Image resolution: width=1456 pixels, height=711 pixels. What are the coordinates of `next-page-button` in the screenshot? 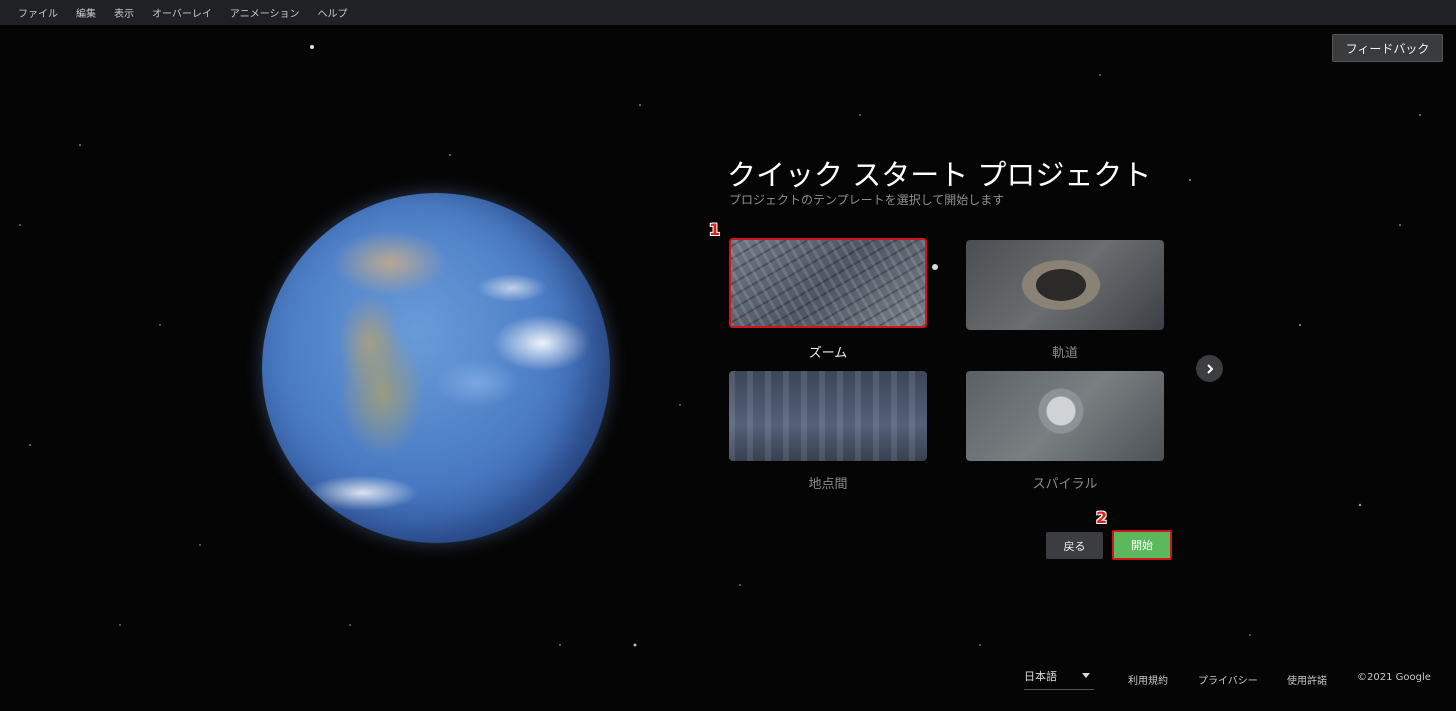 It's located at (1209, 368).